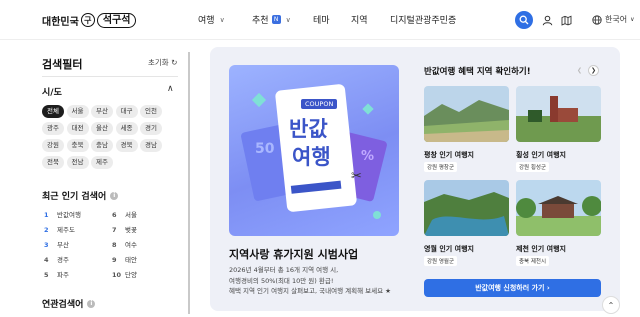  Describe the element at coordinates (131, 230) in the screenshot. I see `rank-term: 벚꽃` at that location.